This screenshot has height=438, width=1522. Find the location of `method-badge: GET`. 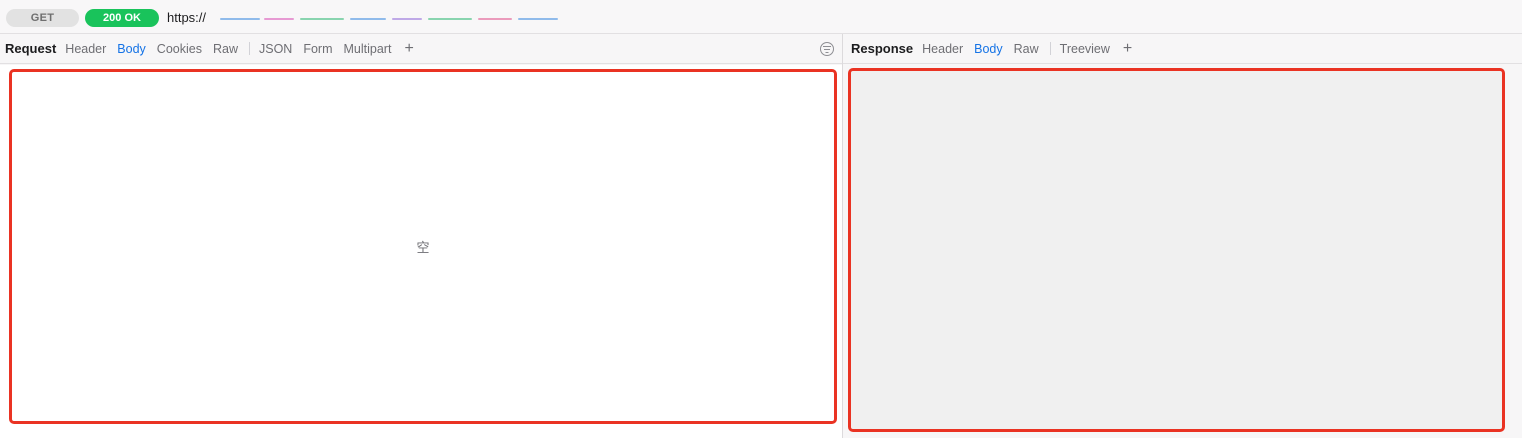

method-badge: GET is located at coordinates (42, 18).